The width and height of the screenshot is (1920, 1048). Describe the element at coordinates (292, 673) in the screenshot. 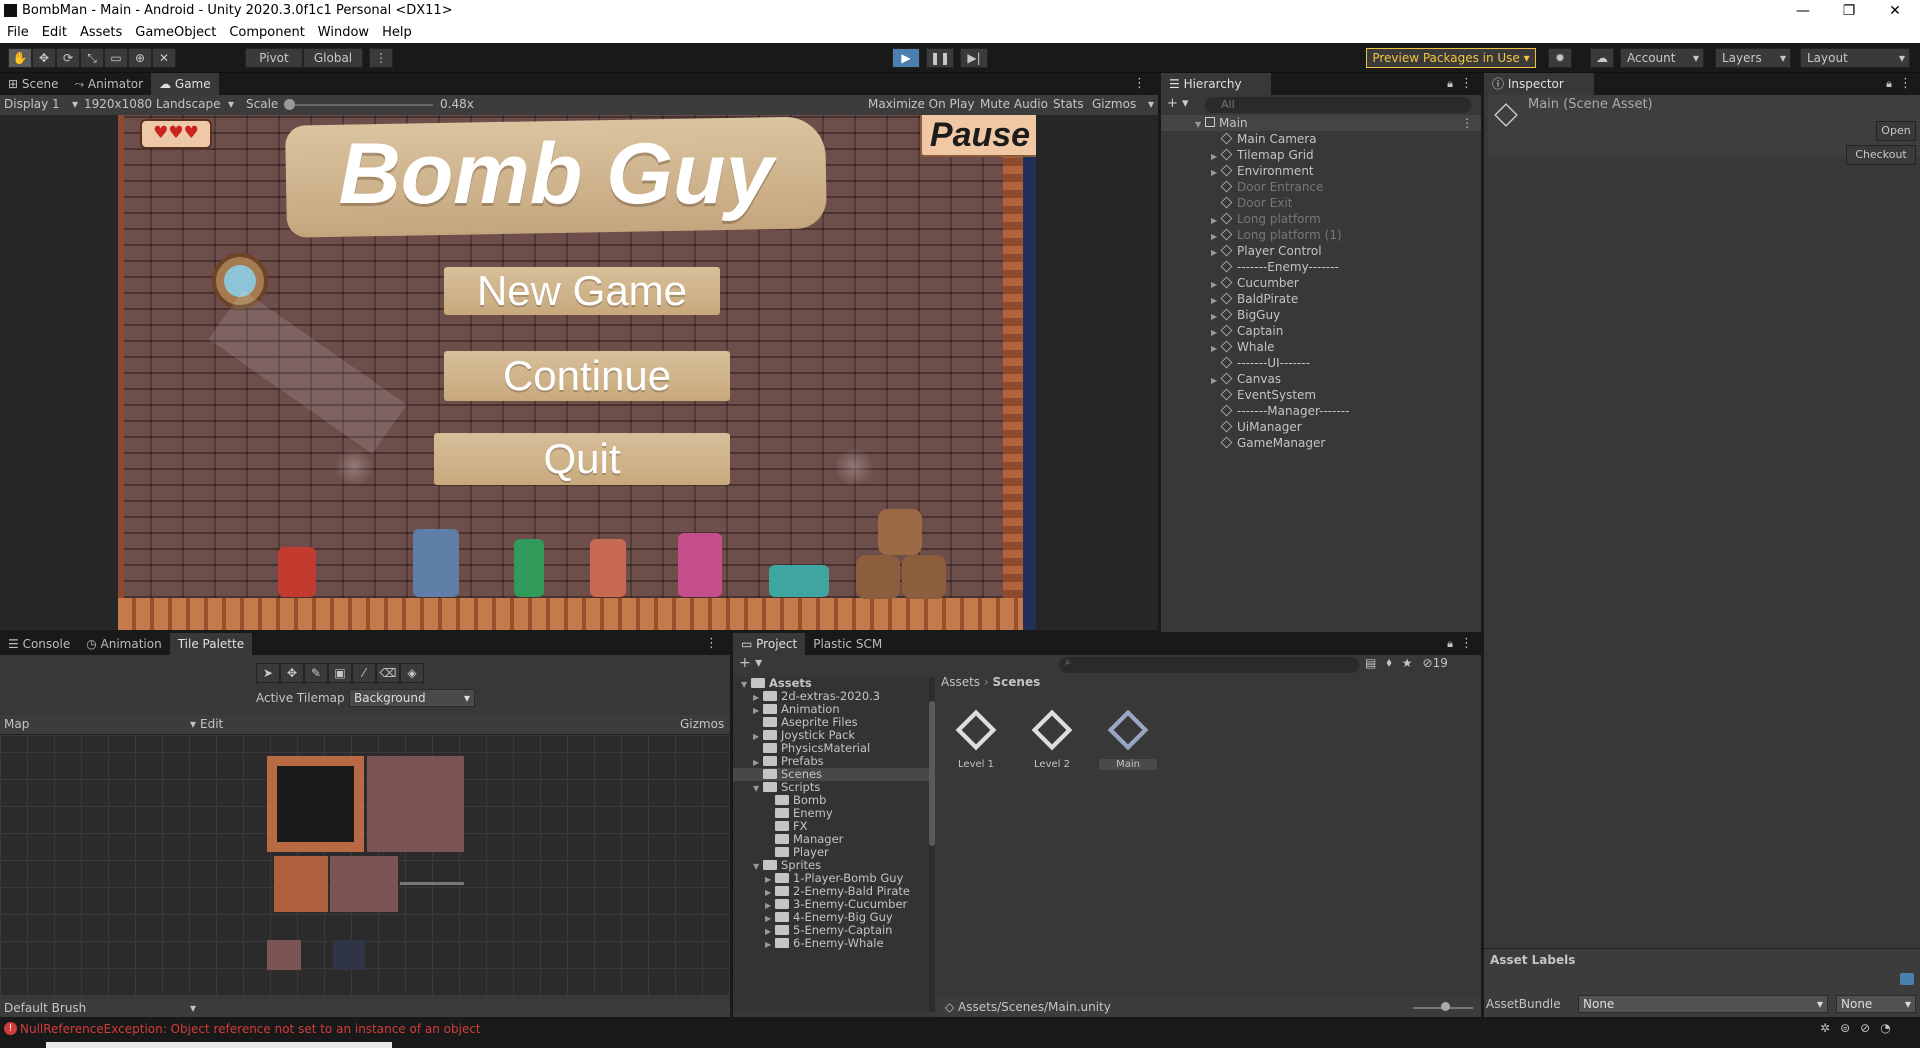

I see `move-tile-icon: ✥` at that location.